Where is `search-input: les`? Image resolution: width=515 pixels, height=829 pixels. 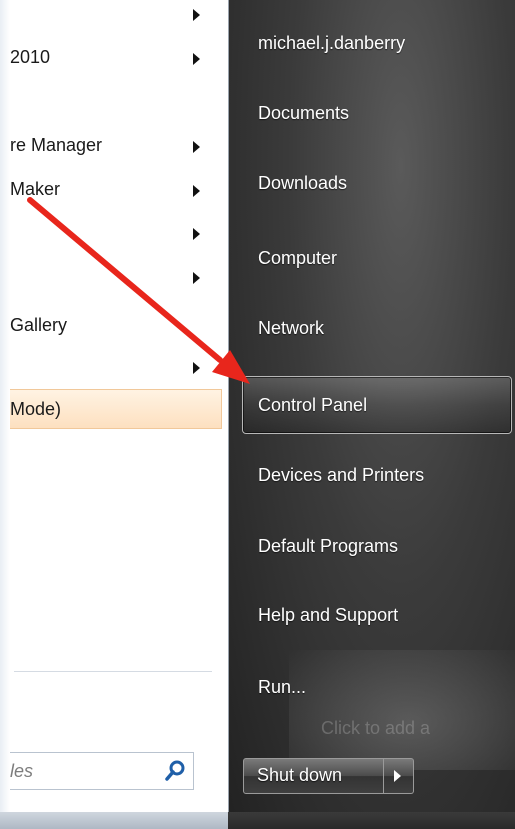
search-input: les is located at coordinates (102, 771).